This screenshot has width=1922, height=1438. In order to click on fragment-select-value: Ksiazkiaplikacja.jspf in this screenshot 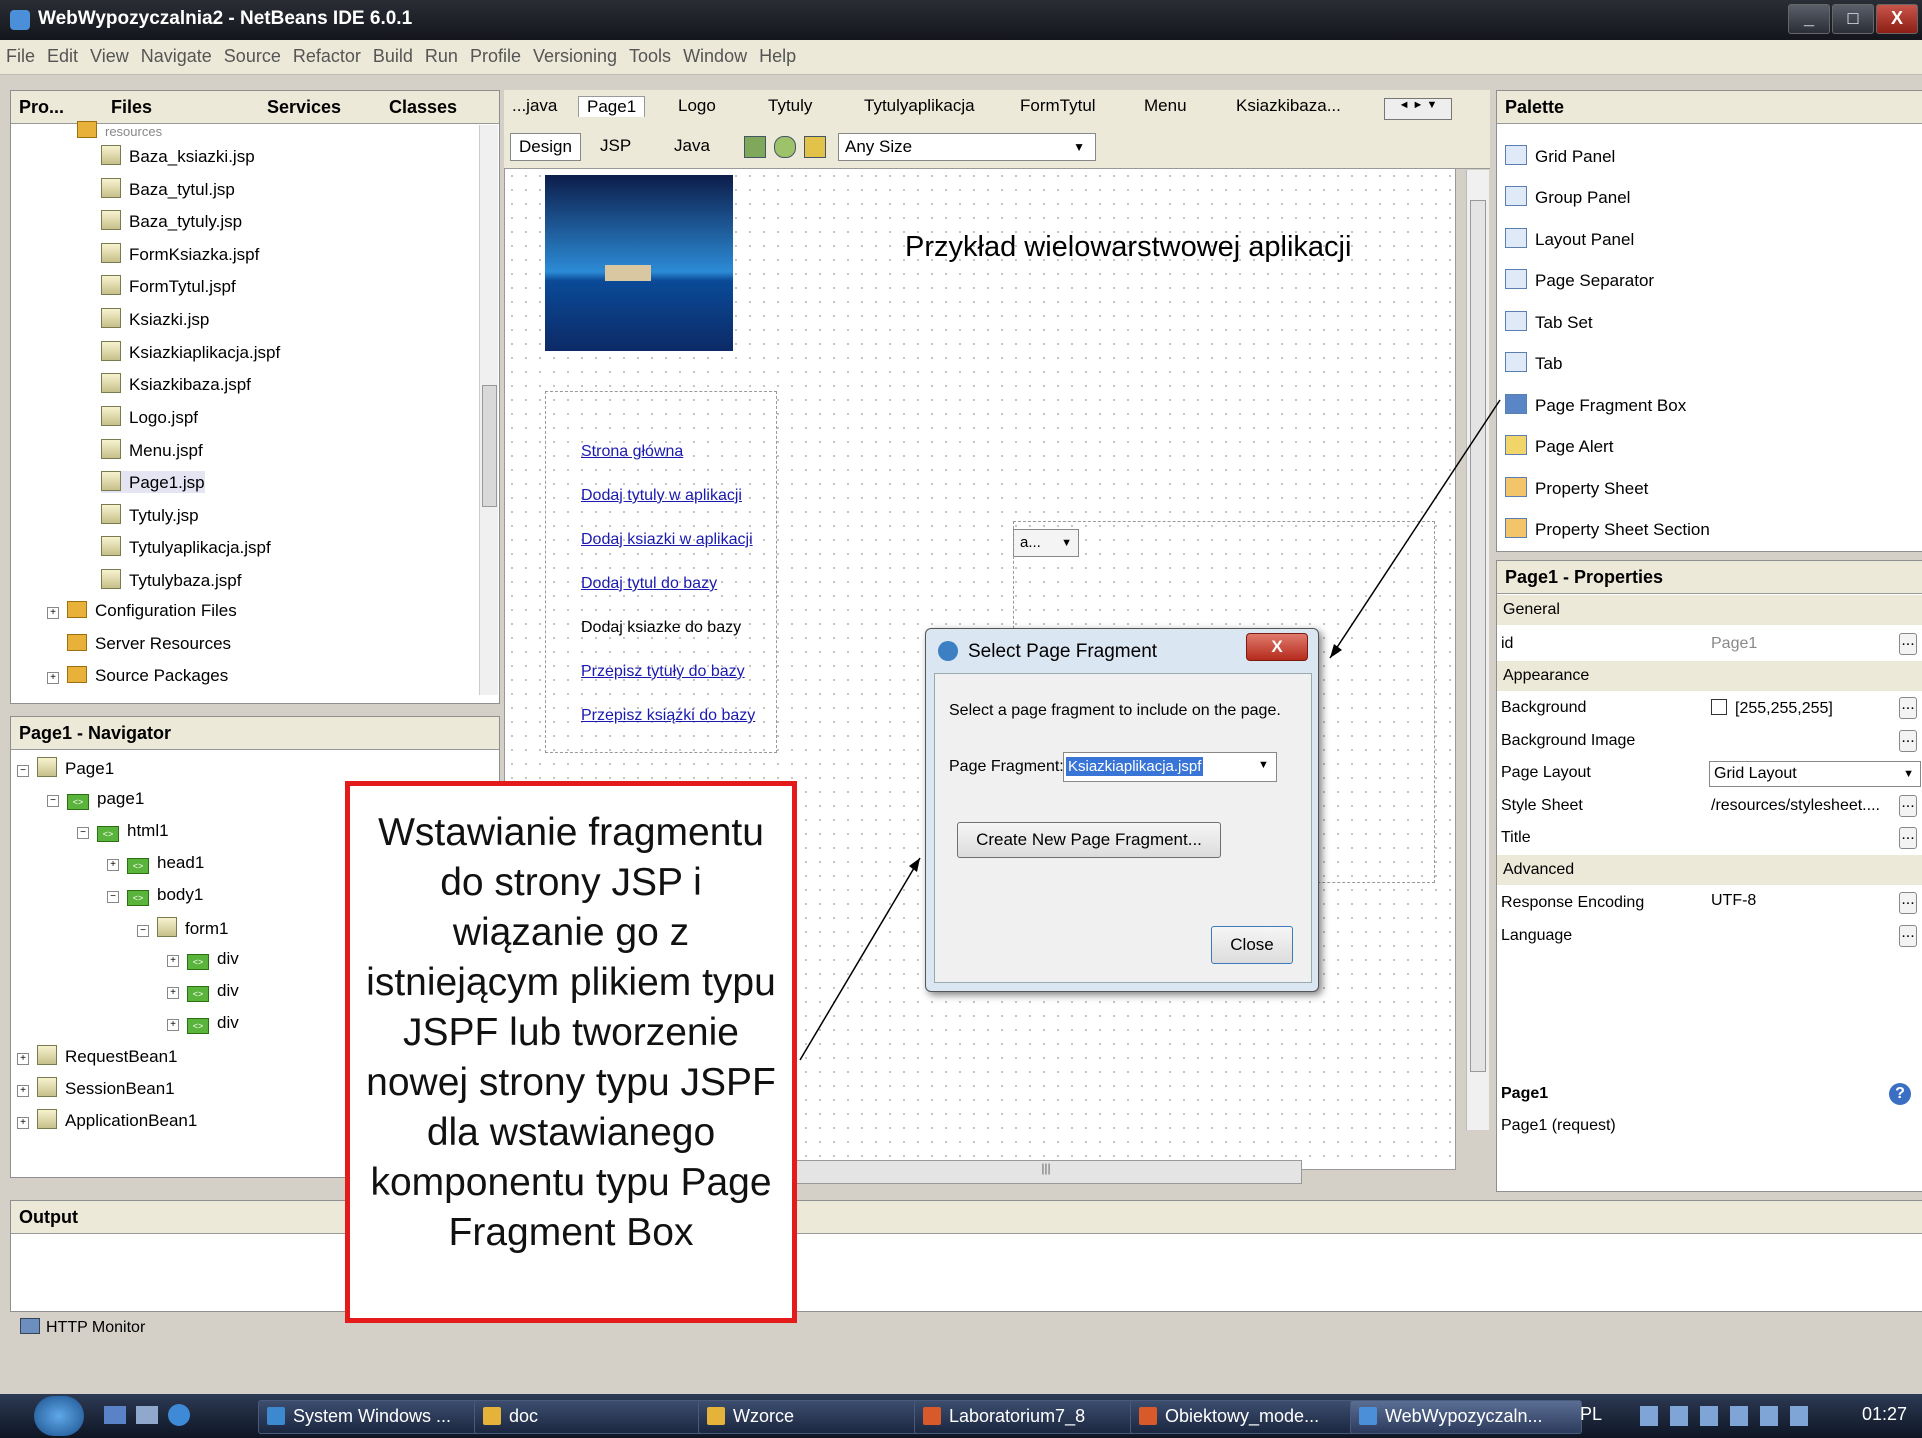, I will do `click(1135, 766)`.